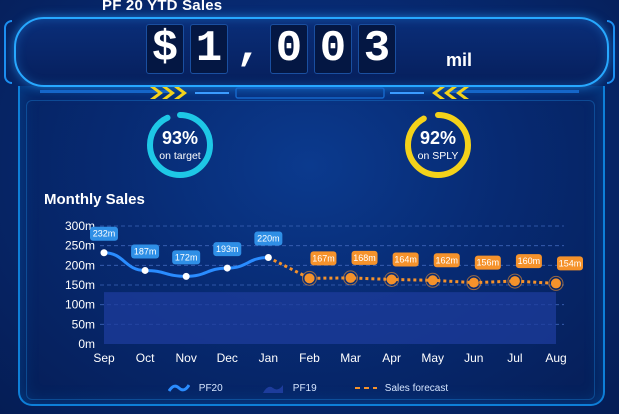  I want to click on pf20-data-label: 220m, so click(268, 238).